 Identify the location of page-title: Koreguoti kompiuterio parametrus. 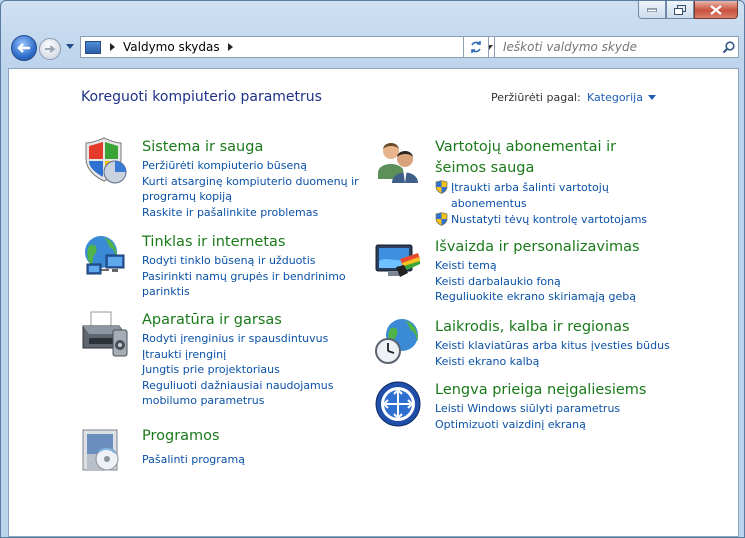
(201, 97).